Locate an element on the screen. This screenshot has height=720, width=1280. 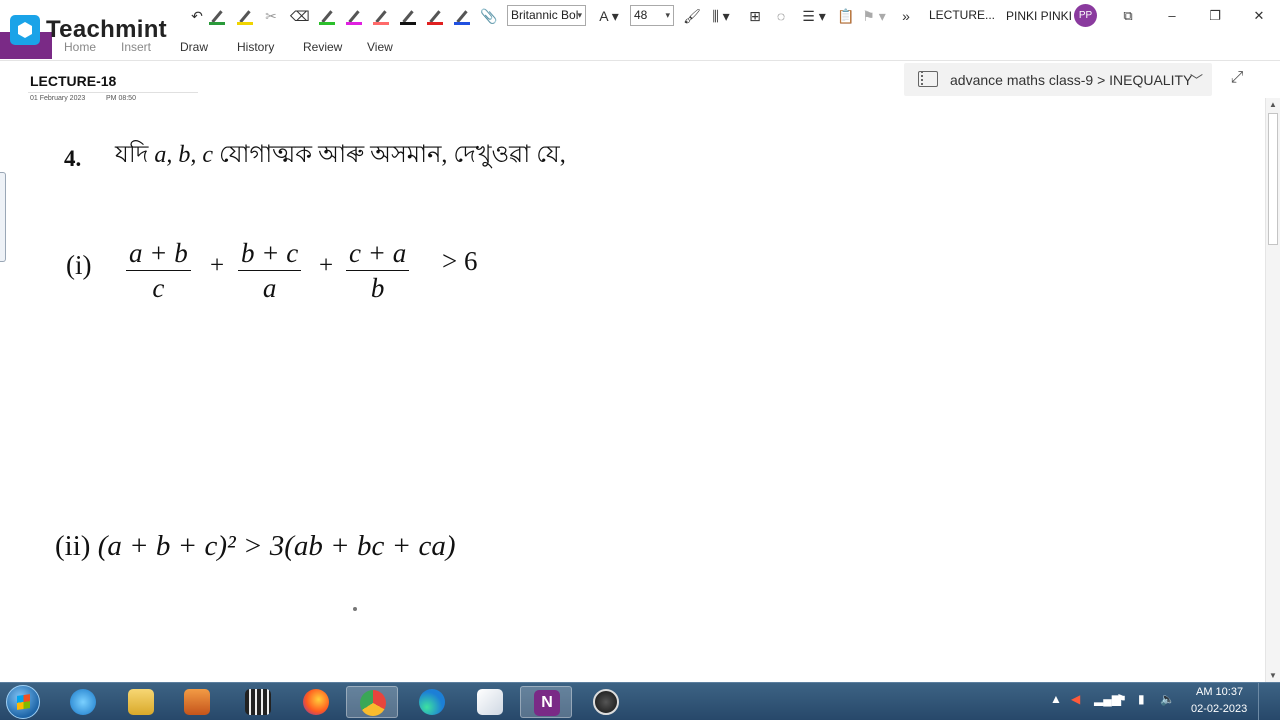
notebook-icon is located at coordinates (928, 79).